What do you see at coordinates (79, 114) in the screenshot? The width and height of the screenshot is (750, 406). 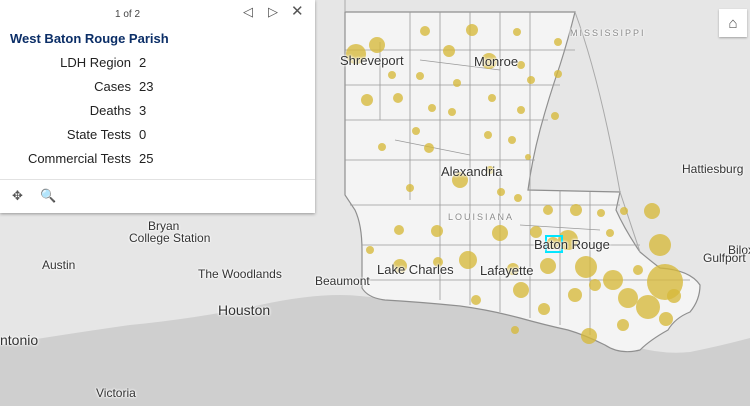 I see `attribute-row: Deaths 3` at bounding box center [79, 114].